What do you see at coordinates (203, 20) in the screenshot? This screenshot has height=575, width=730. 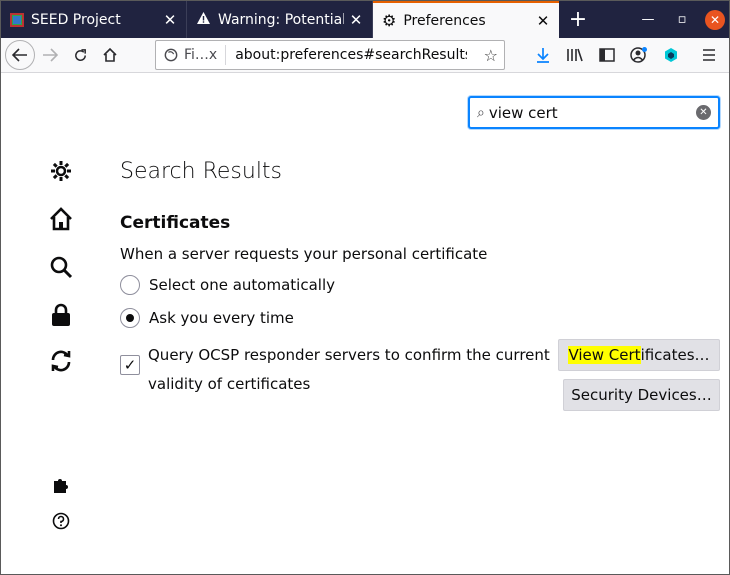 I see `warning-icon` at bounding box center [203, 20].